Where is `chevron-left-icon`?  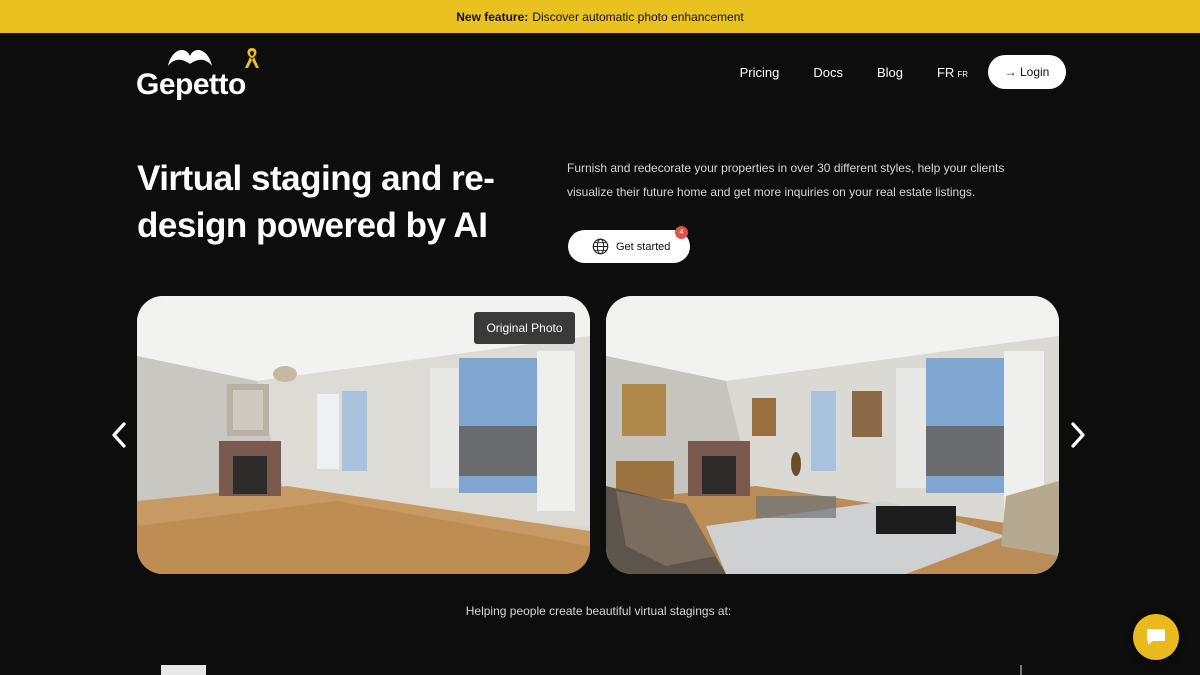
chevron-left-icon is located at coordinates (119, 435).